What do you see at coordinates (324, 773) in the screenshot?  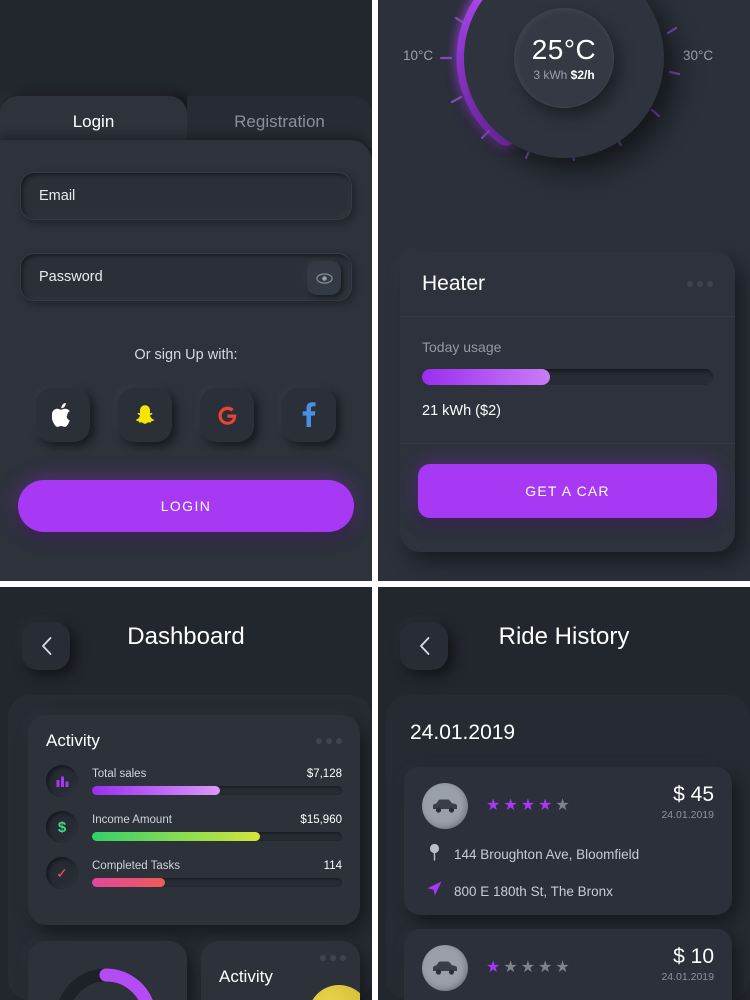 I see `stat-value: $7,128` at bounding box center [324, 773].